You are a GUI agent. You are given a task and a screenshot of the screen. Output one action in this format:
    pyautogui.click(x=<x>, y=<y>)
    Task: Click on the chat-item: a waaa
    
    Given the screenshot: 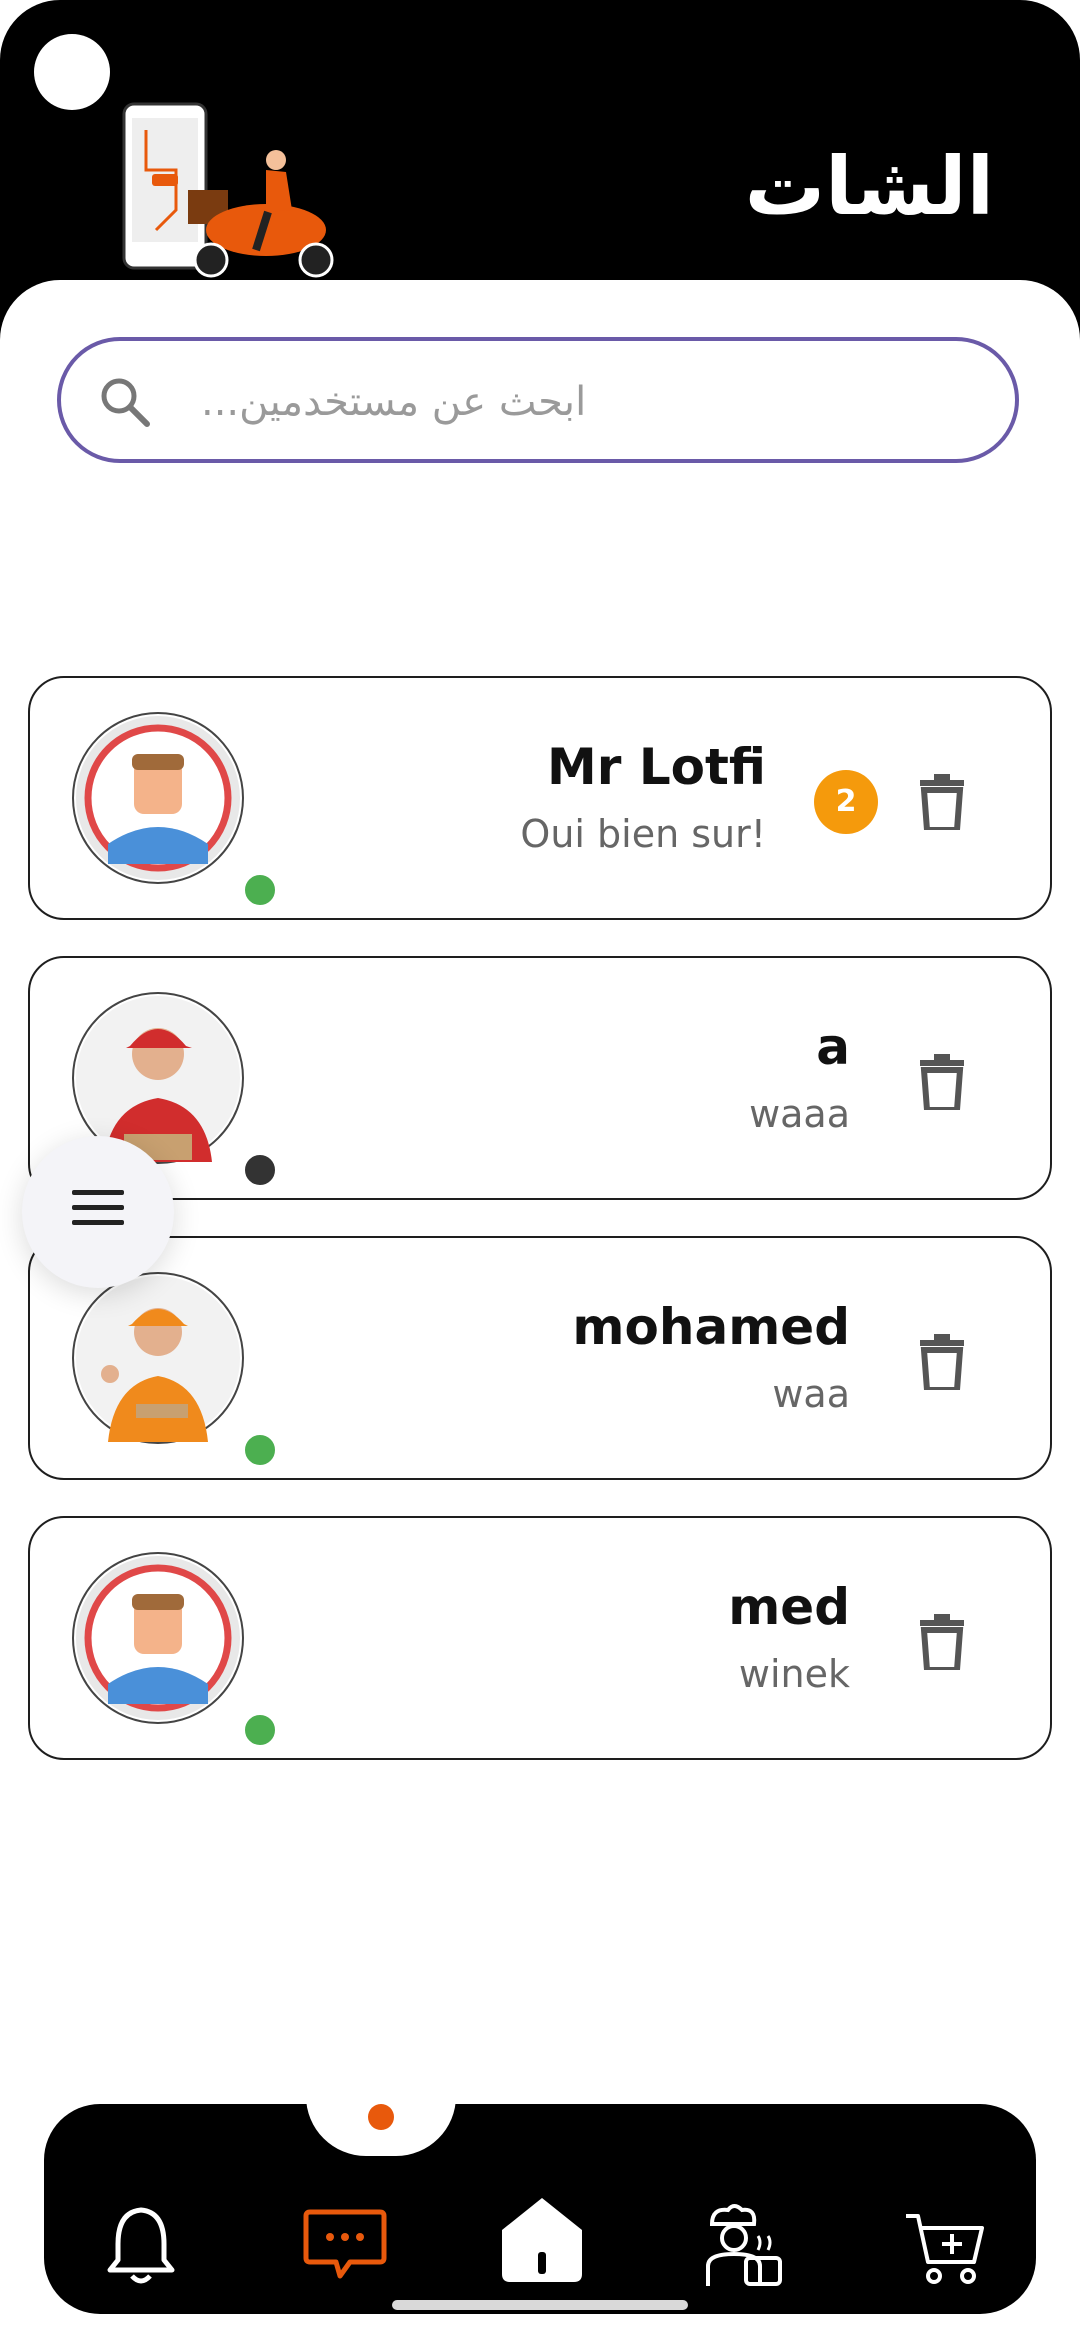 What is the action you would take?
    pyautogui.click(x=540, y=1078)
    